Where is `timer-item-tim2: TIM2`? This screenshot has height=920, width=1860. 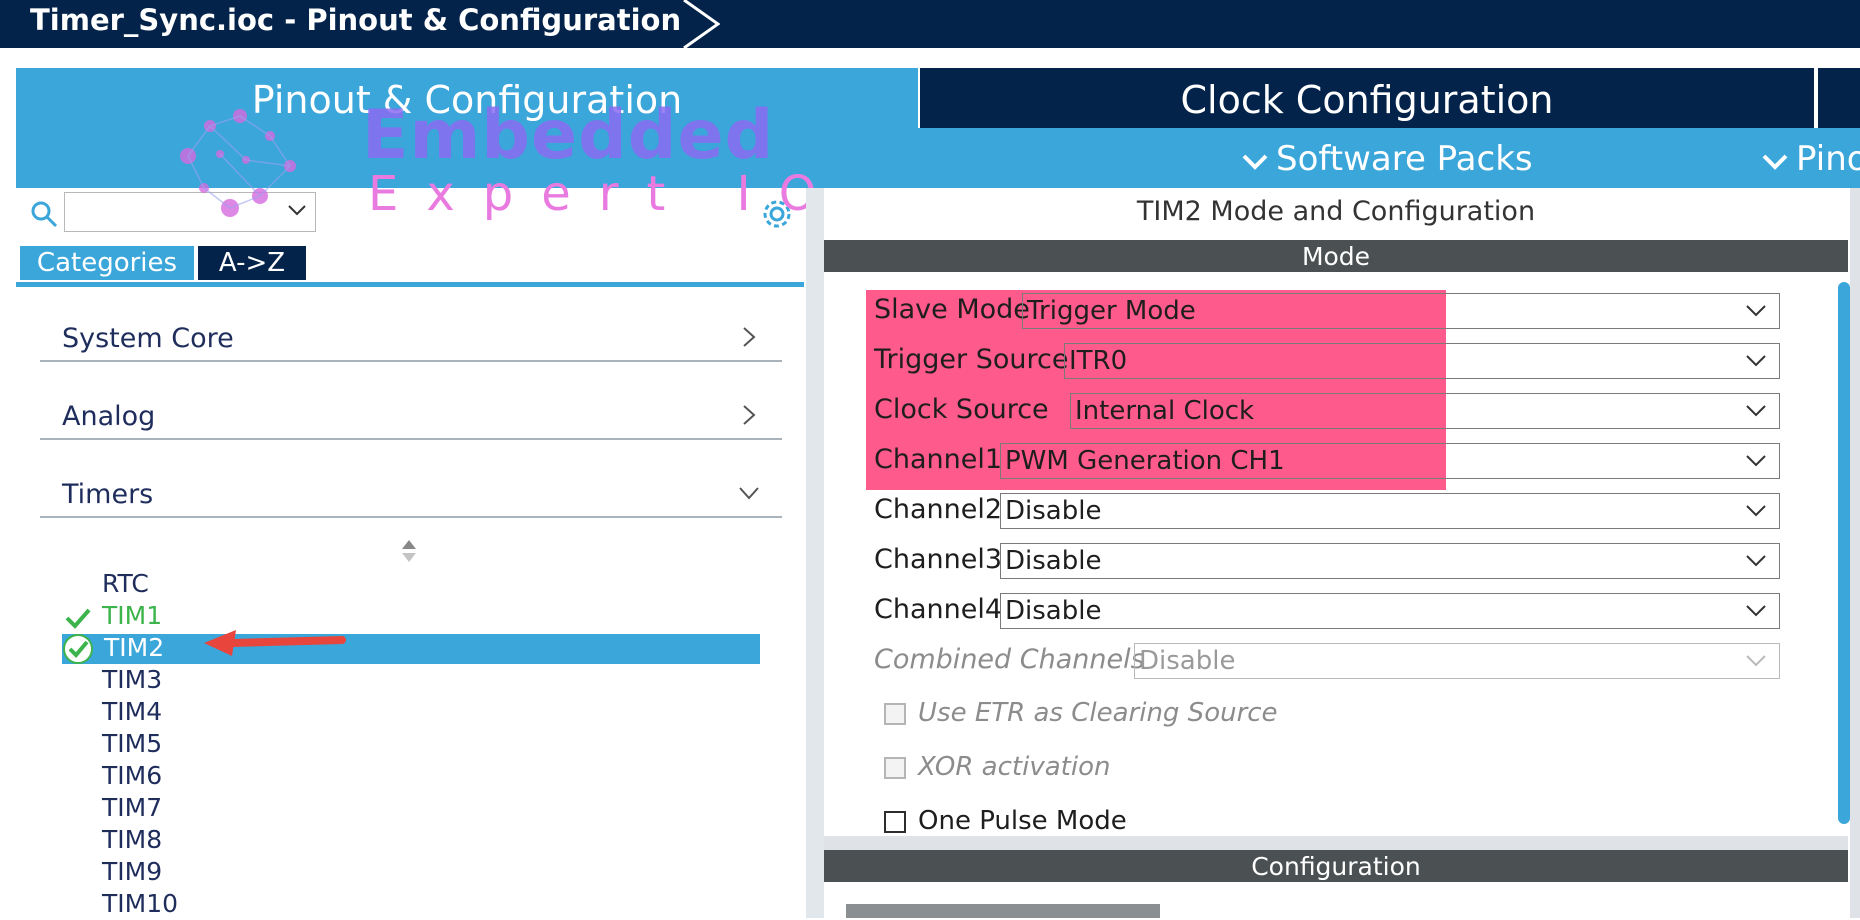
timer-item-tim2: TIM2 is located at coordinates (134, 648).